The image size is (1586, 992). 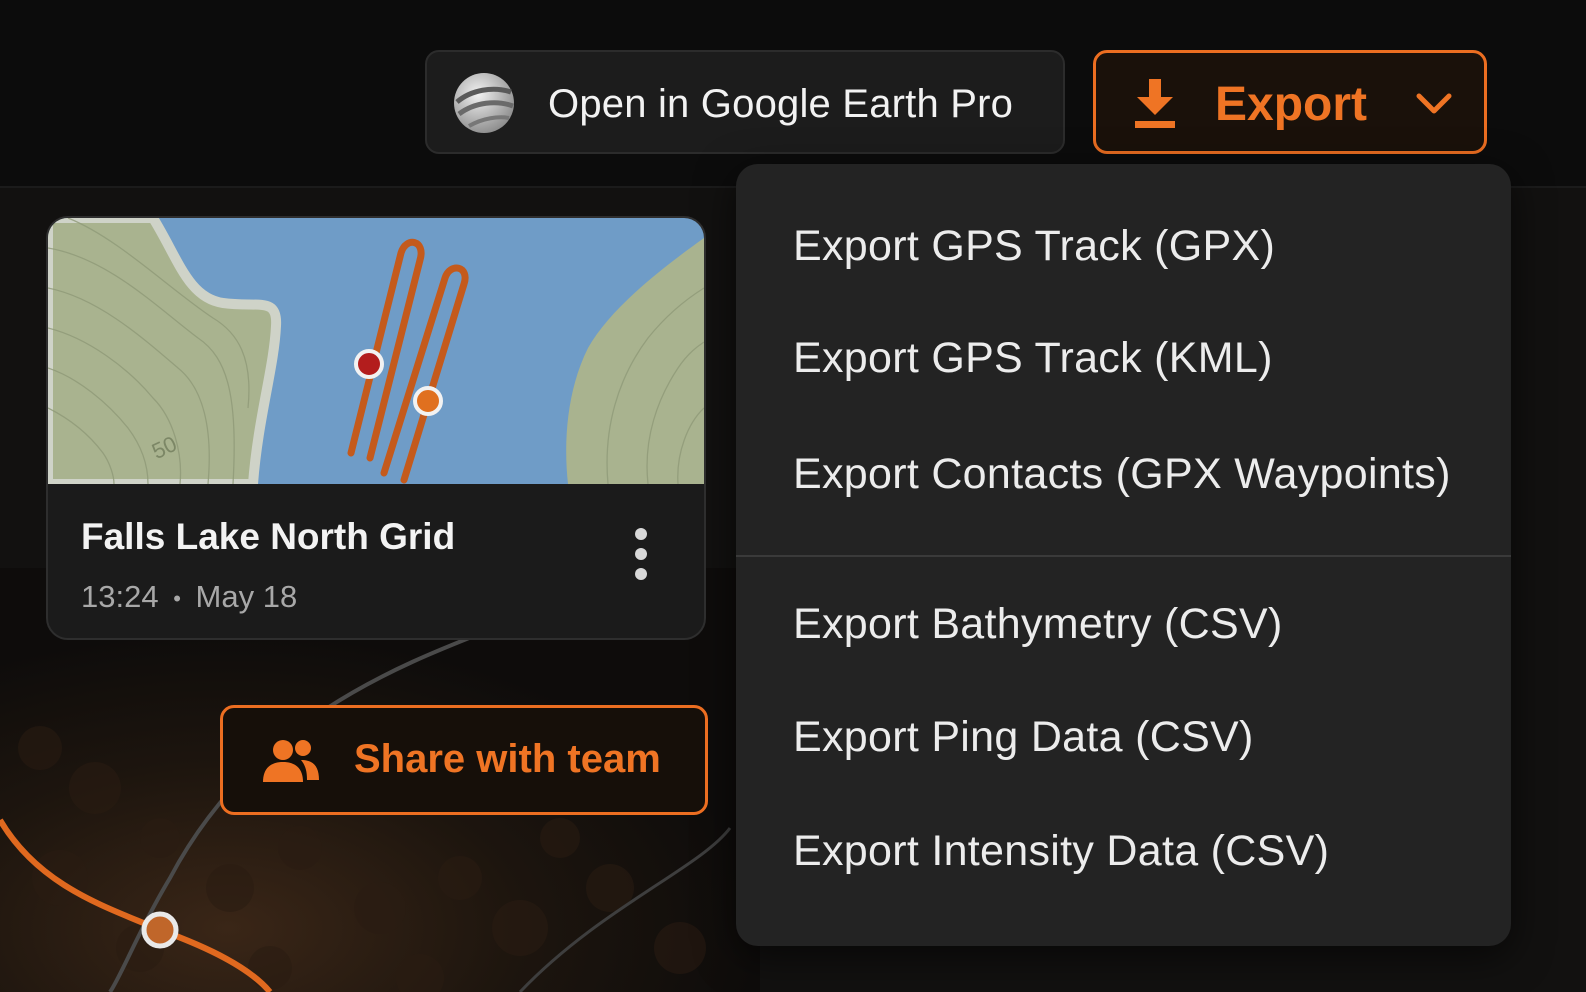 I want to click on survey-time: 13:24, so click(x=120, y=596).